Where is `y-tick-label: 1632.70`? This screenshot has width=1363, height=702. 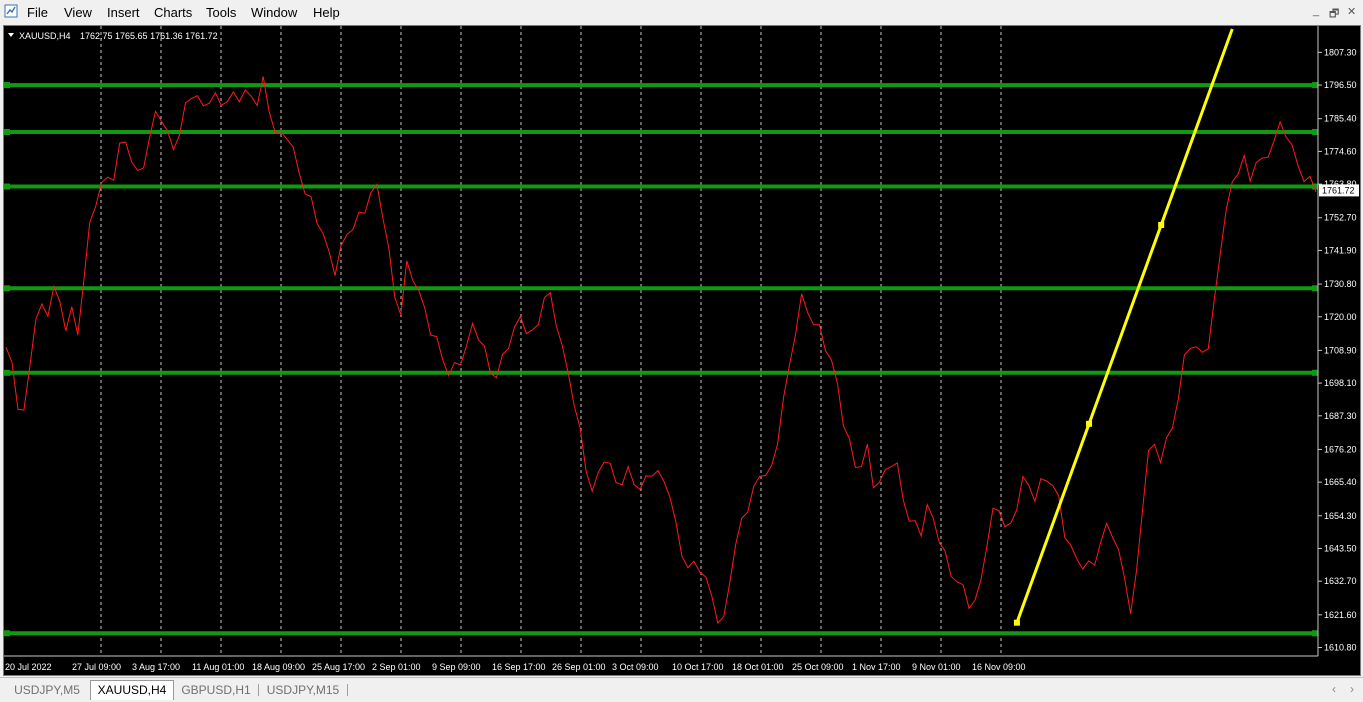 y-tick-label: 1632.70 is located at coordinates (1340, 581).